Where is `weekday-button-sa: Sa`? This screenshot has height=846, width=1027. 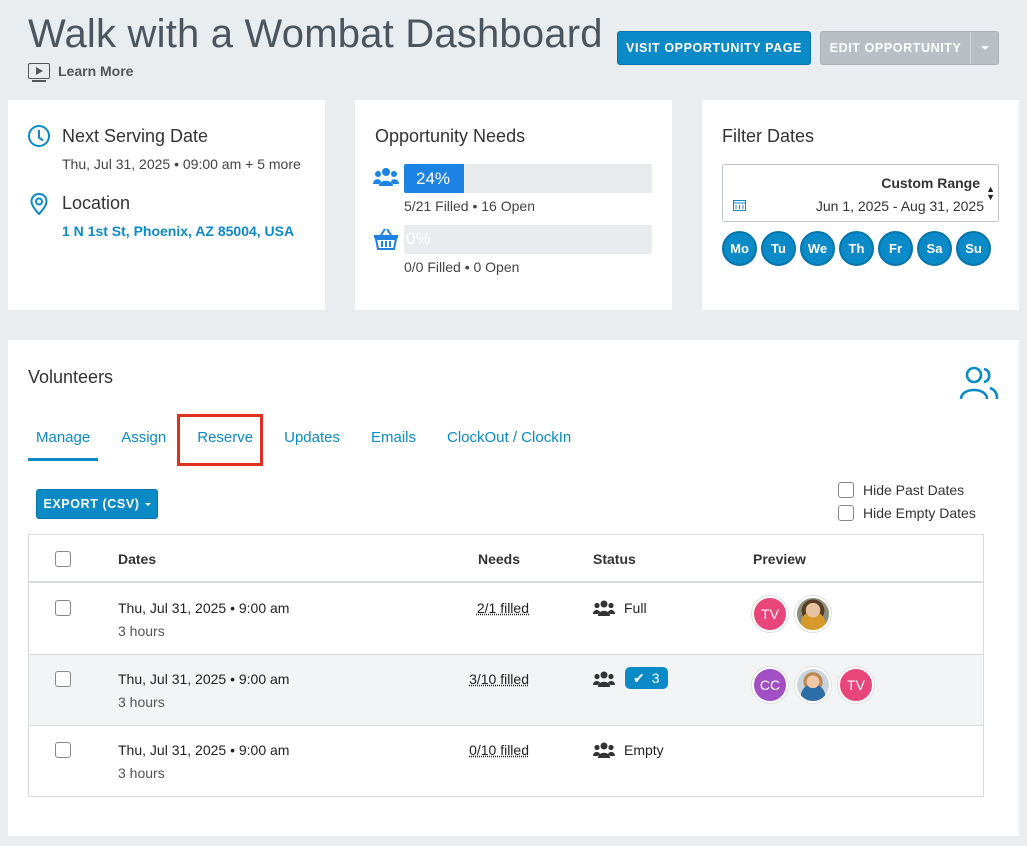
weekday-button-sa: Sa is located at coordinates (934, 248).